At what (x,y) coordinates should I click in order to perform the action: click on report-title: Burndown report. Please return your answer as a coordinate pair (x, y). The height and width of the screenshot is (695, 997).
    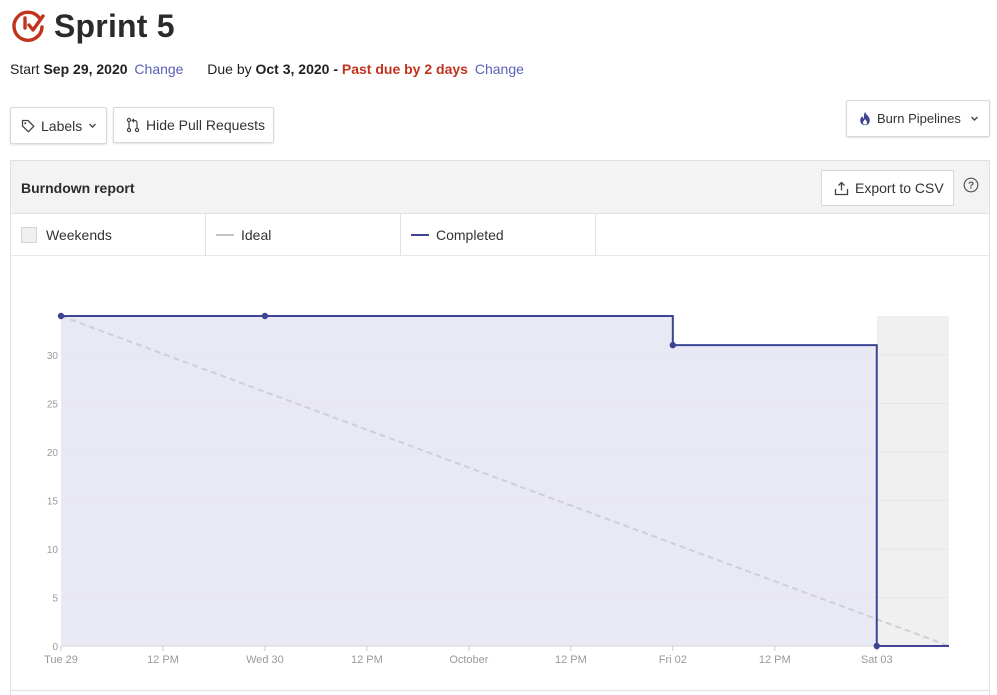
    Looking at the image, I should click on (78, 188).